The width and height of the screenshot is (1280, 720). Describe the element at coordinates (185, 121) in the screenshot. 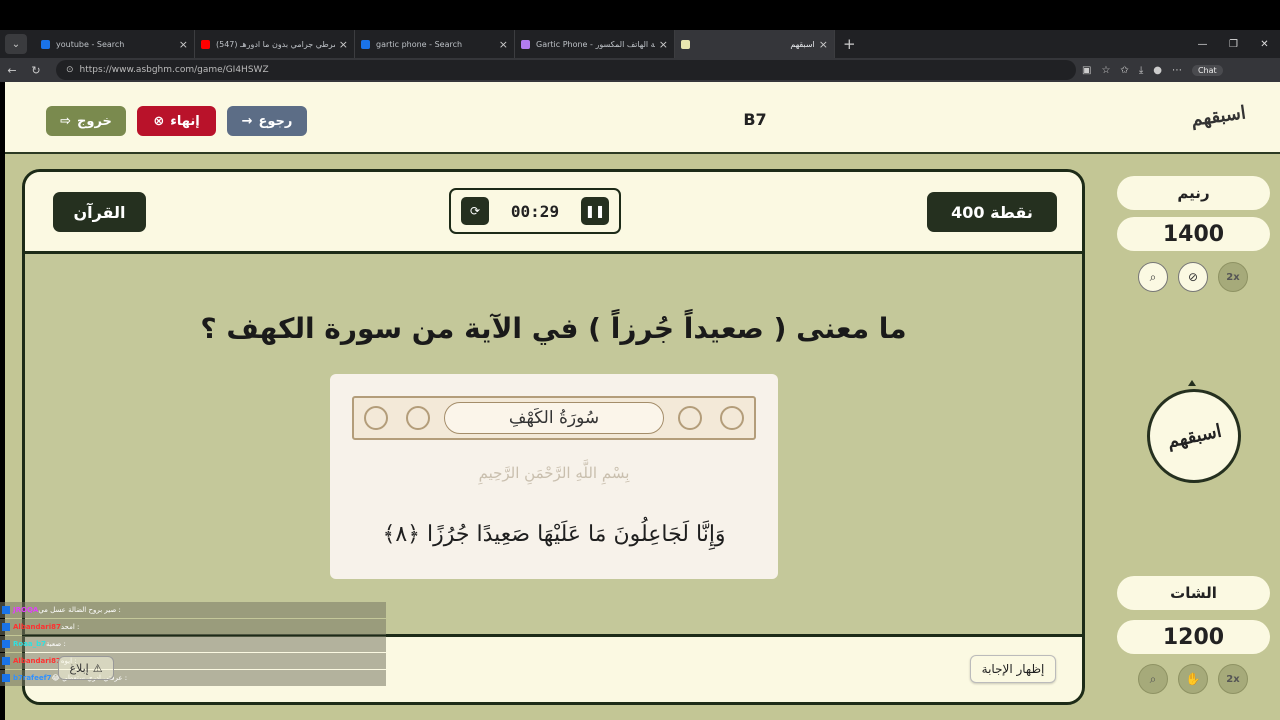

I see `end-label: إنهاء` at that location.